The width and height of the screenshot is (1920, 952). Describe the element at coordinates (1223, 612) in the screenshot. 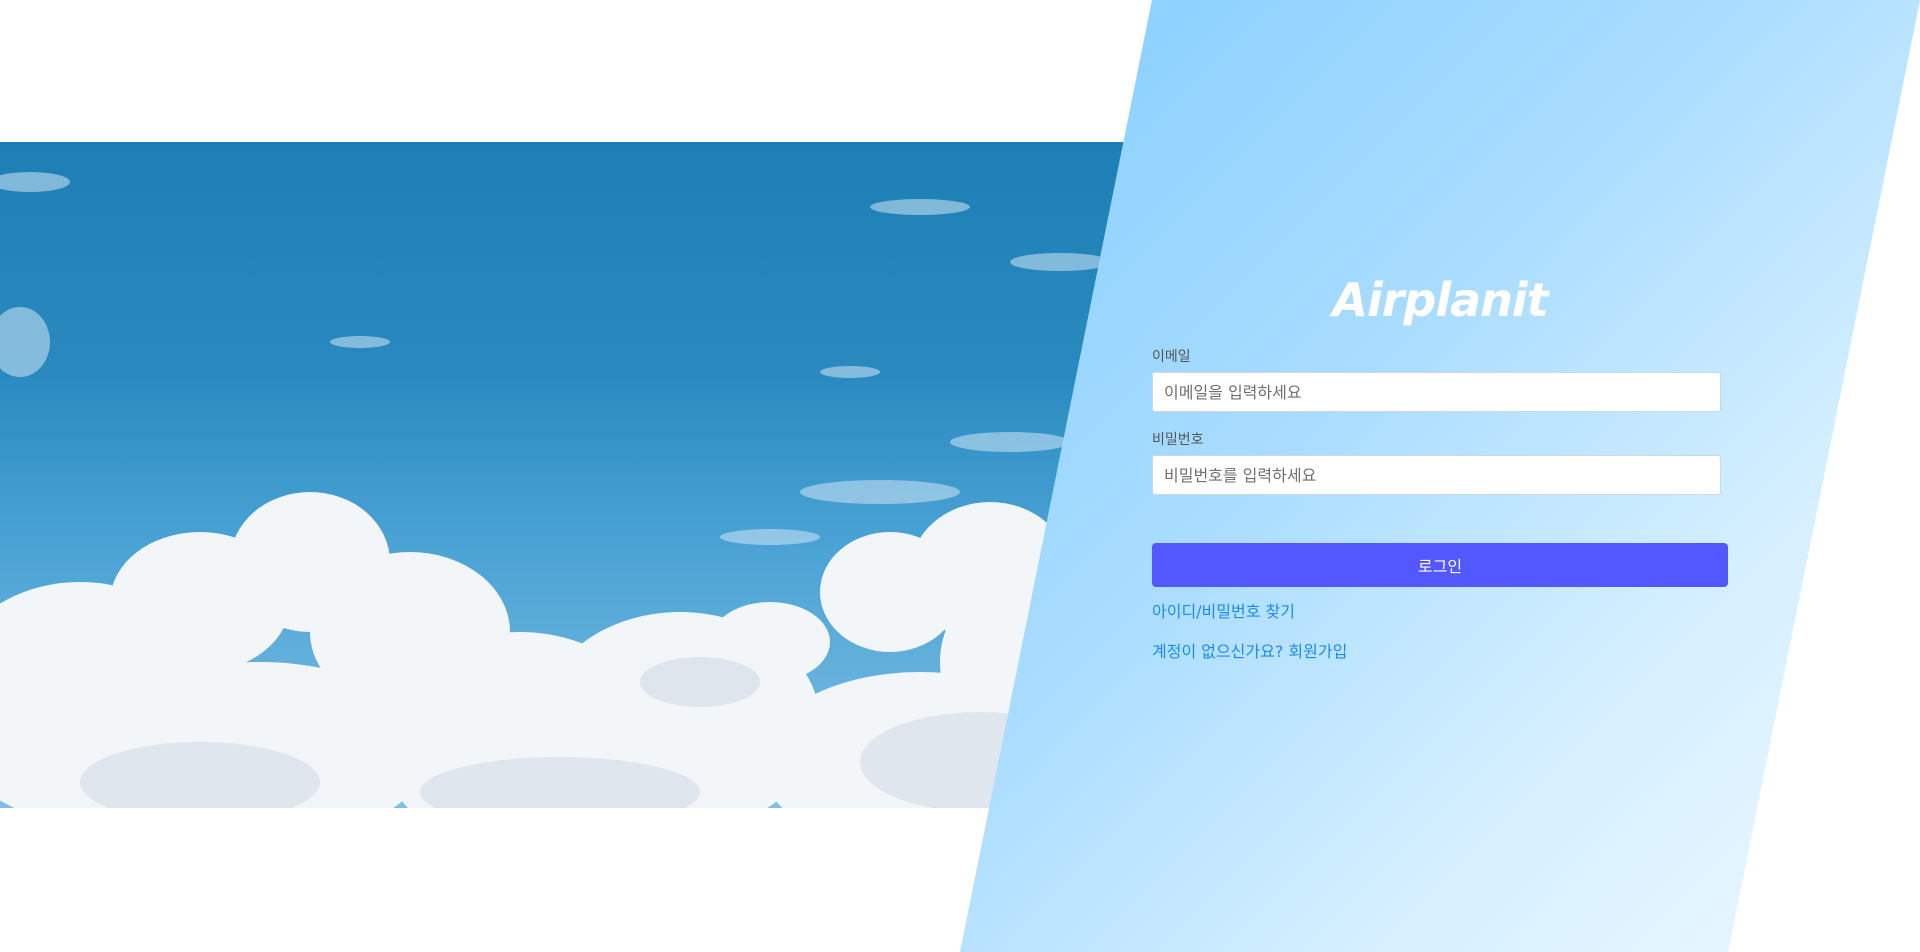

I see `find-account-link: 아이디/비밀번호 찾기` at that location.